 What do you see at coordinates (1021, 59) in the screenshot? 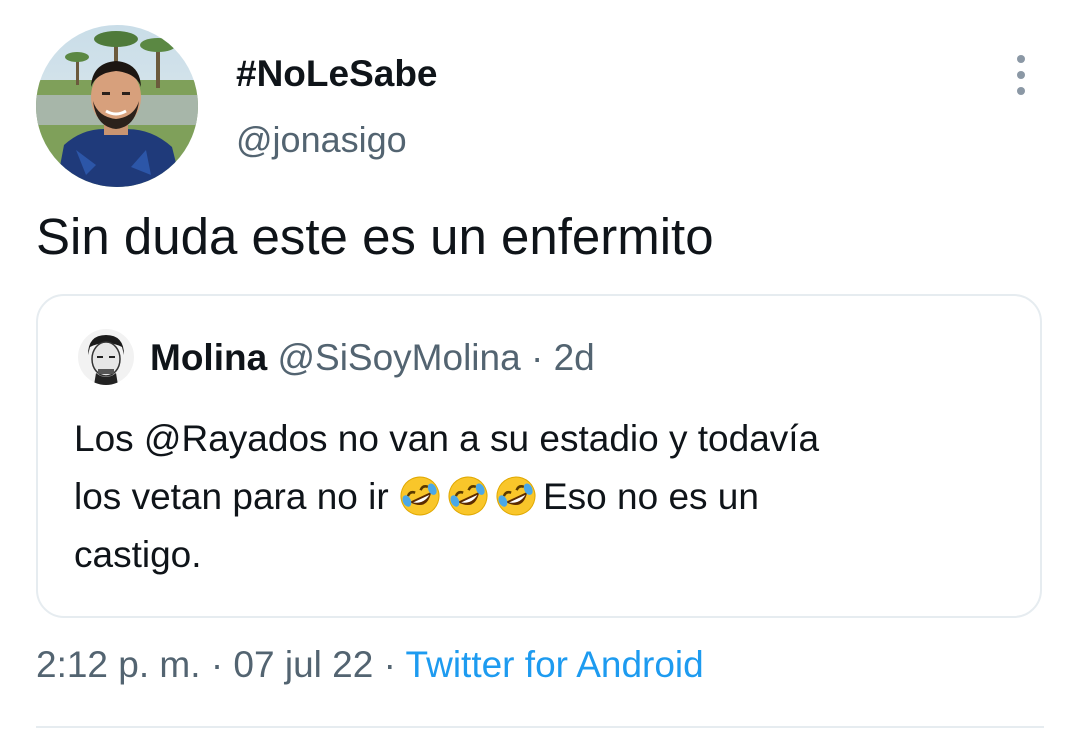
I see `more-vertical-icon` at bounding box center [1021, 59].